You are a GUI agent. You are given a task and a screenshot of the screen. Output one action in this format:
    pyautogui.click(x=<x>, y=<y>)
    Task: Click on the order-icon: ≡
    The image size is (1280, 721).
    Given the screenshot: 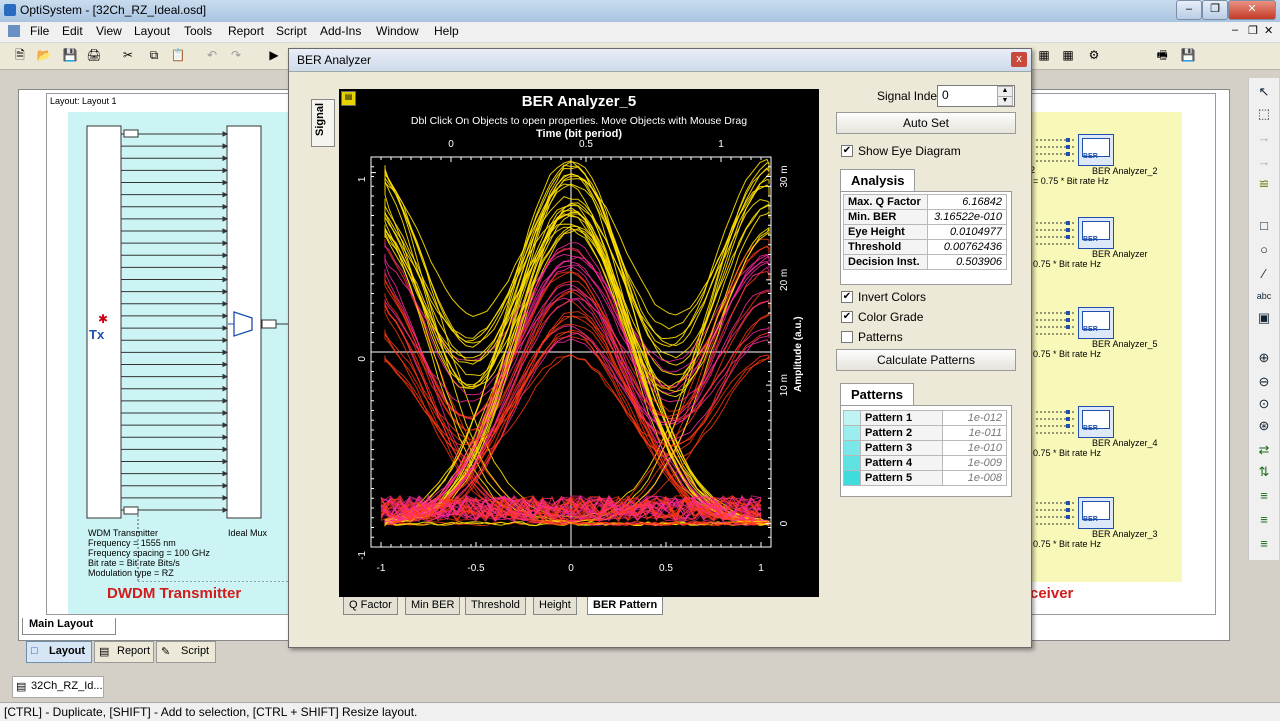 What is the action you would take?
    pyautogui.click(x=1264, y=520)
    